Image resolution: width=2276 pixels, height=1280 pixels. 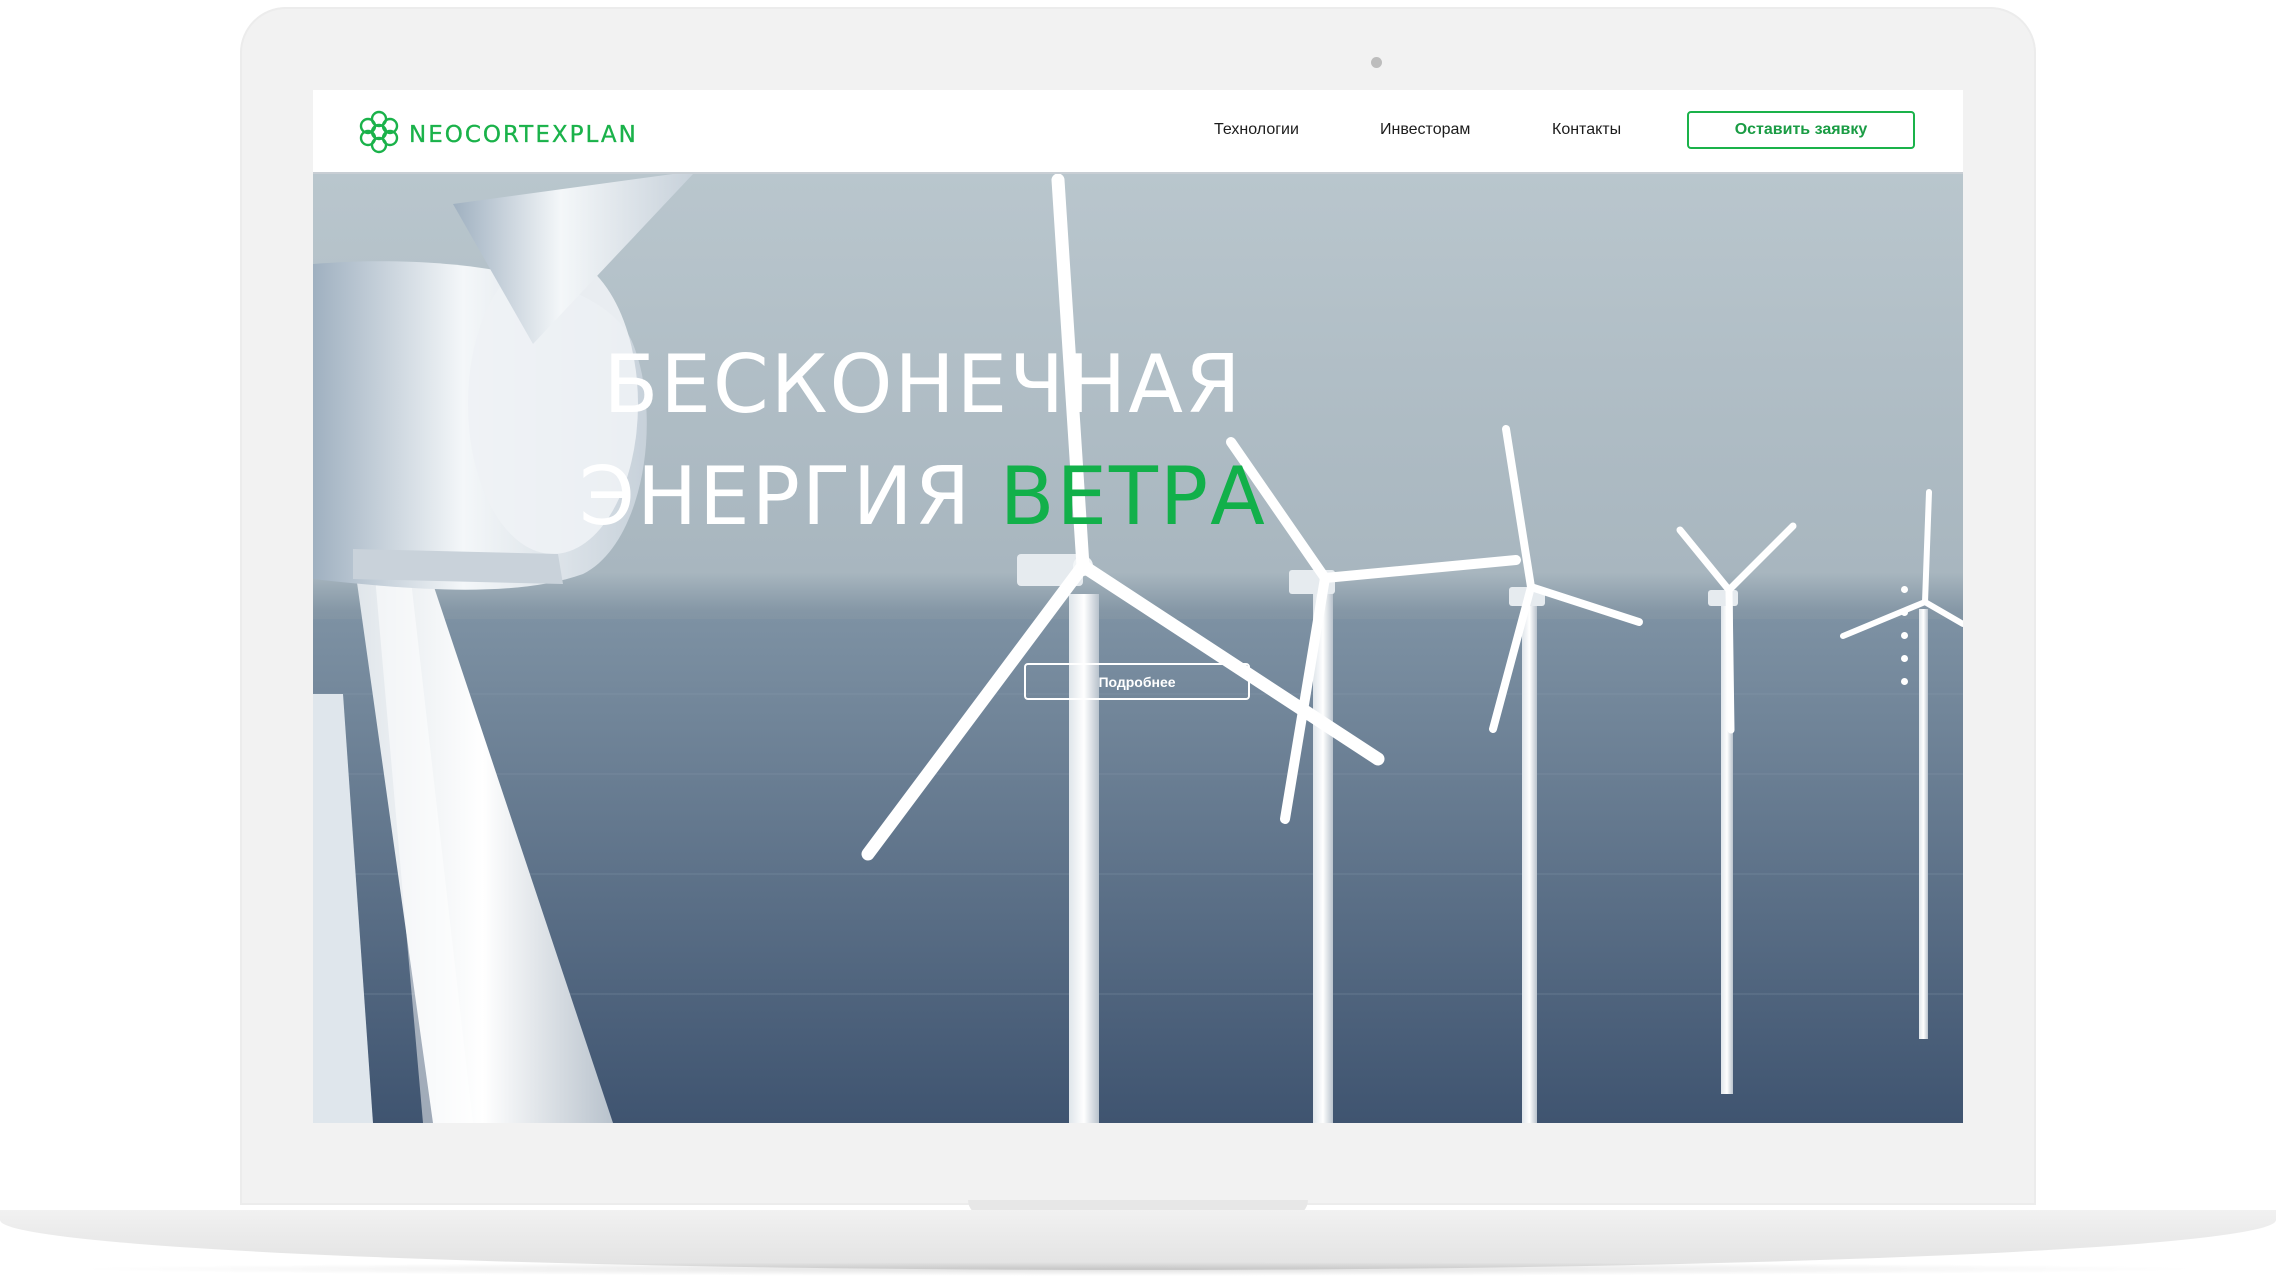 I want to click on headline-word-energy: ЭНЕРГИЯ, so click(x=776, y=496).